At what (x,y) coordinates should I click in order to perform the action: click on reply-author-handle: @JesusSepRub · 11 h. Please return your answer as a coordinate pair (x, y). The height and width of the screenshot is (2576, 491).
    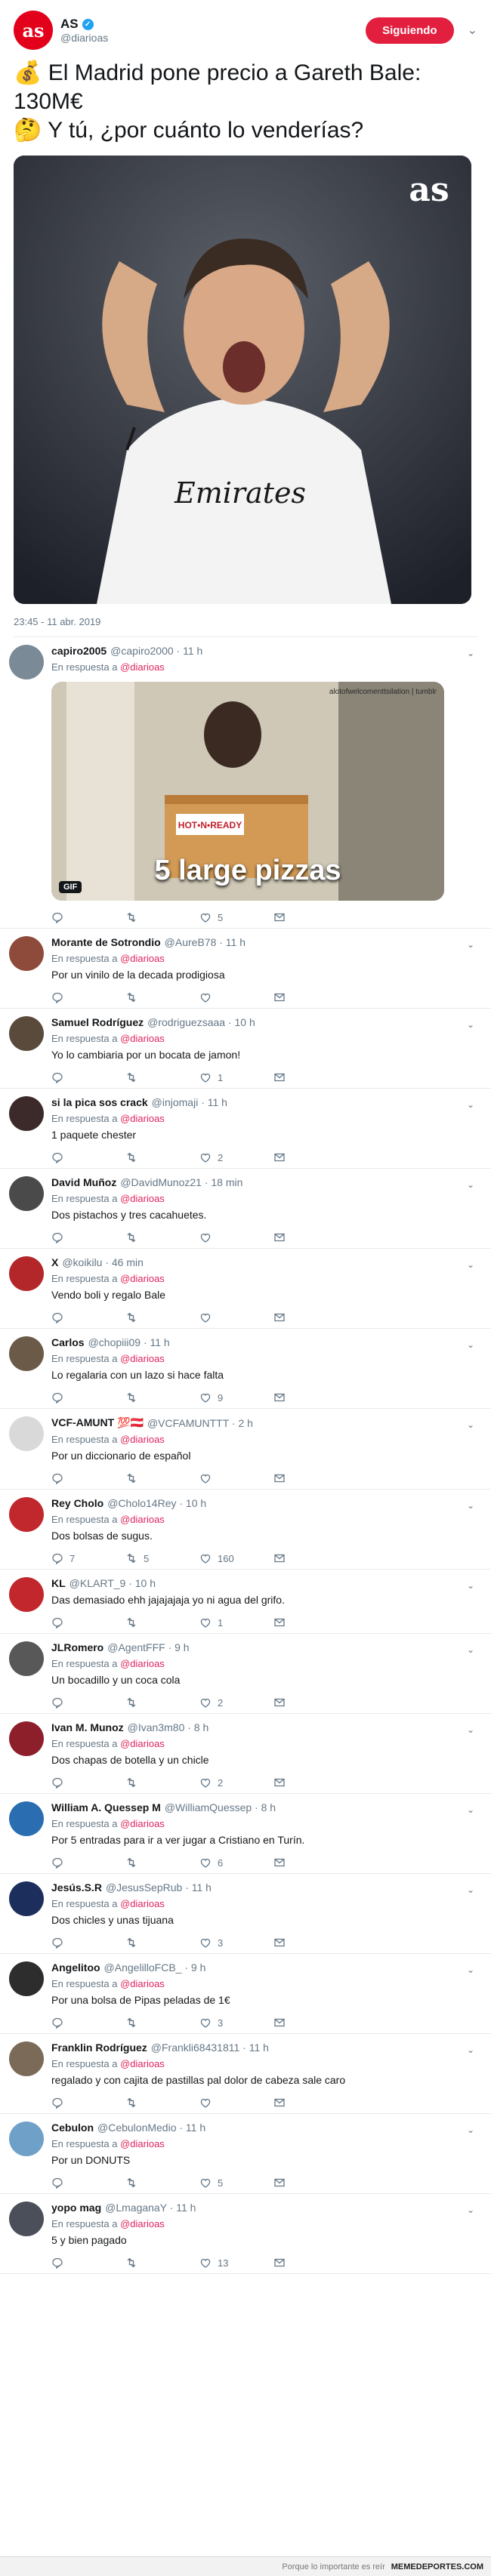
    Looking at the image, I should click on (159, 1887).